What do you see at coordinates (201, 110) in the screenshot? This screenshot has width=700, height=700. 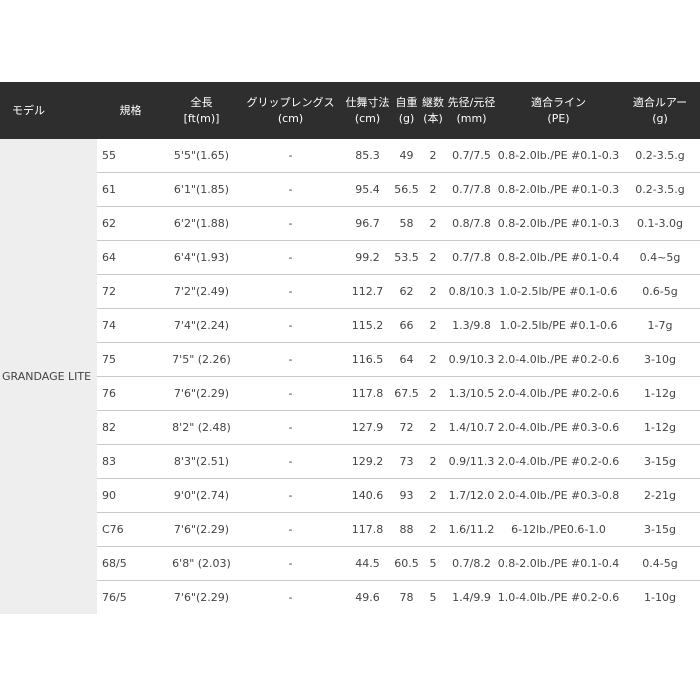 I see `header-length: 全長 [ft(m)]` at bounding box center [201, 110].